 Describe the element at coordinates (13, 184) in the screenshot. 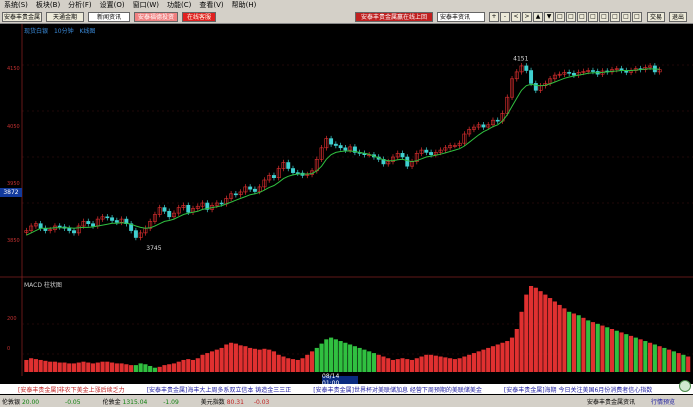

I see `y-label-3: 3950` at that location.